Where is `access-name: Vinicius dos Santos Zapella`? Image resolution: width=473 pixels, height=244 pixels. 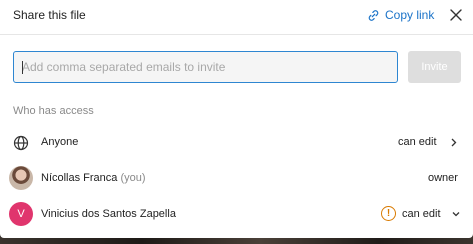
access-name: Vinicius dos Santos Zapella is located at coordinates (108, 214).